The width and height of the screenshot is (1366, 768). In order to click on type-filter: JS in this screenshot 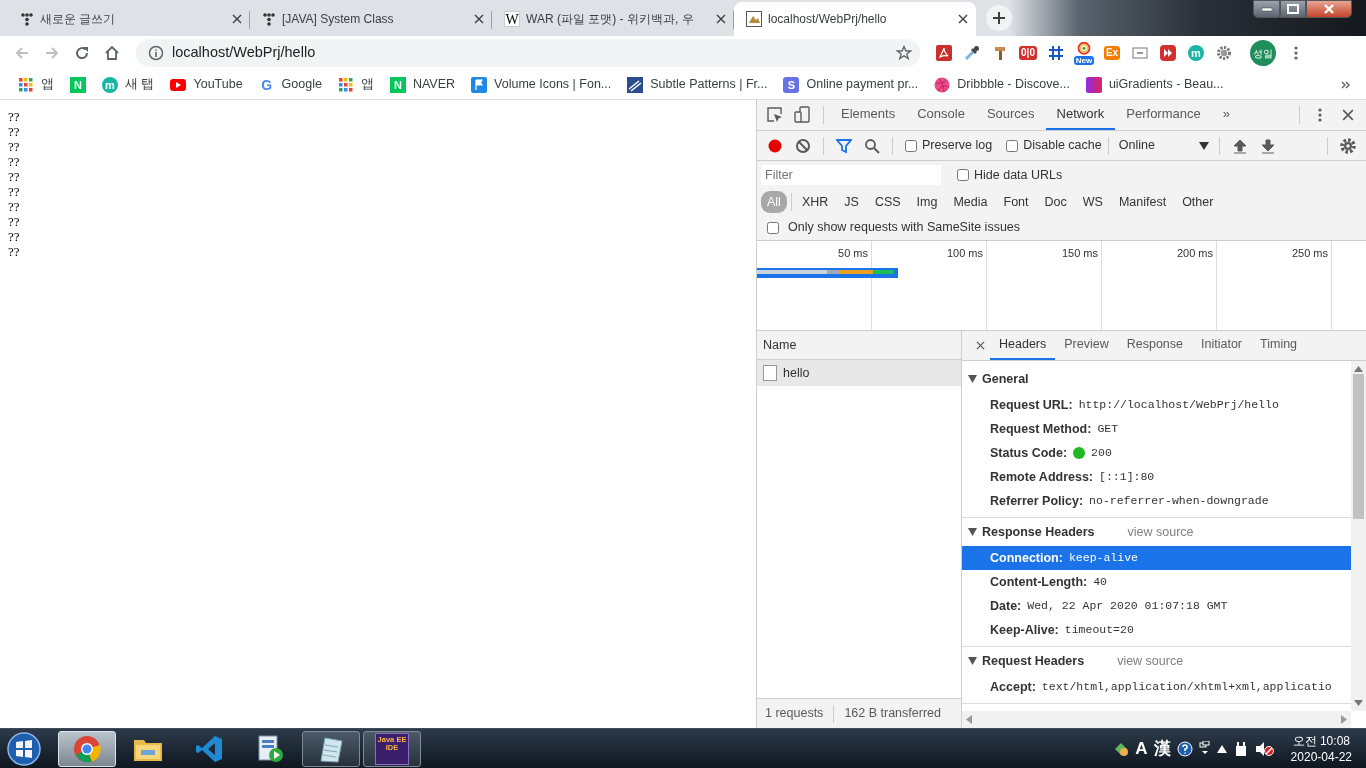, I will do `click(851, 202)`.